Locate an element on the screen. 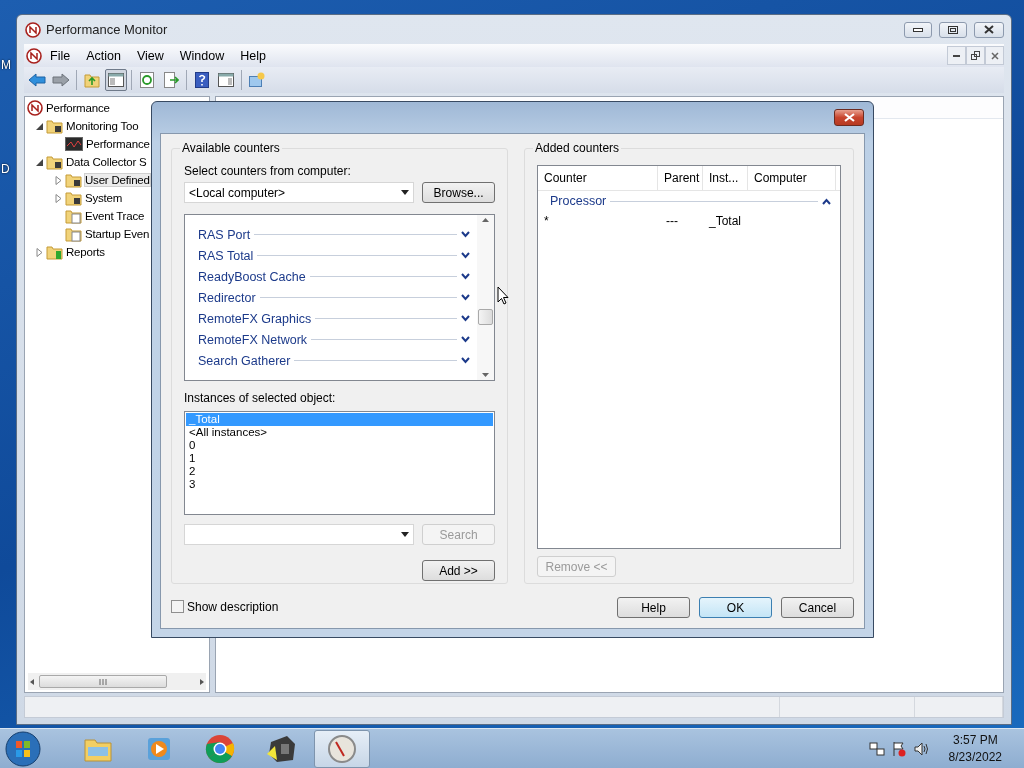 The height and width of the screenshot is (768, 1024). group-title: Added counters is located at coordinates (577, 148).